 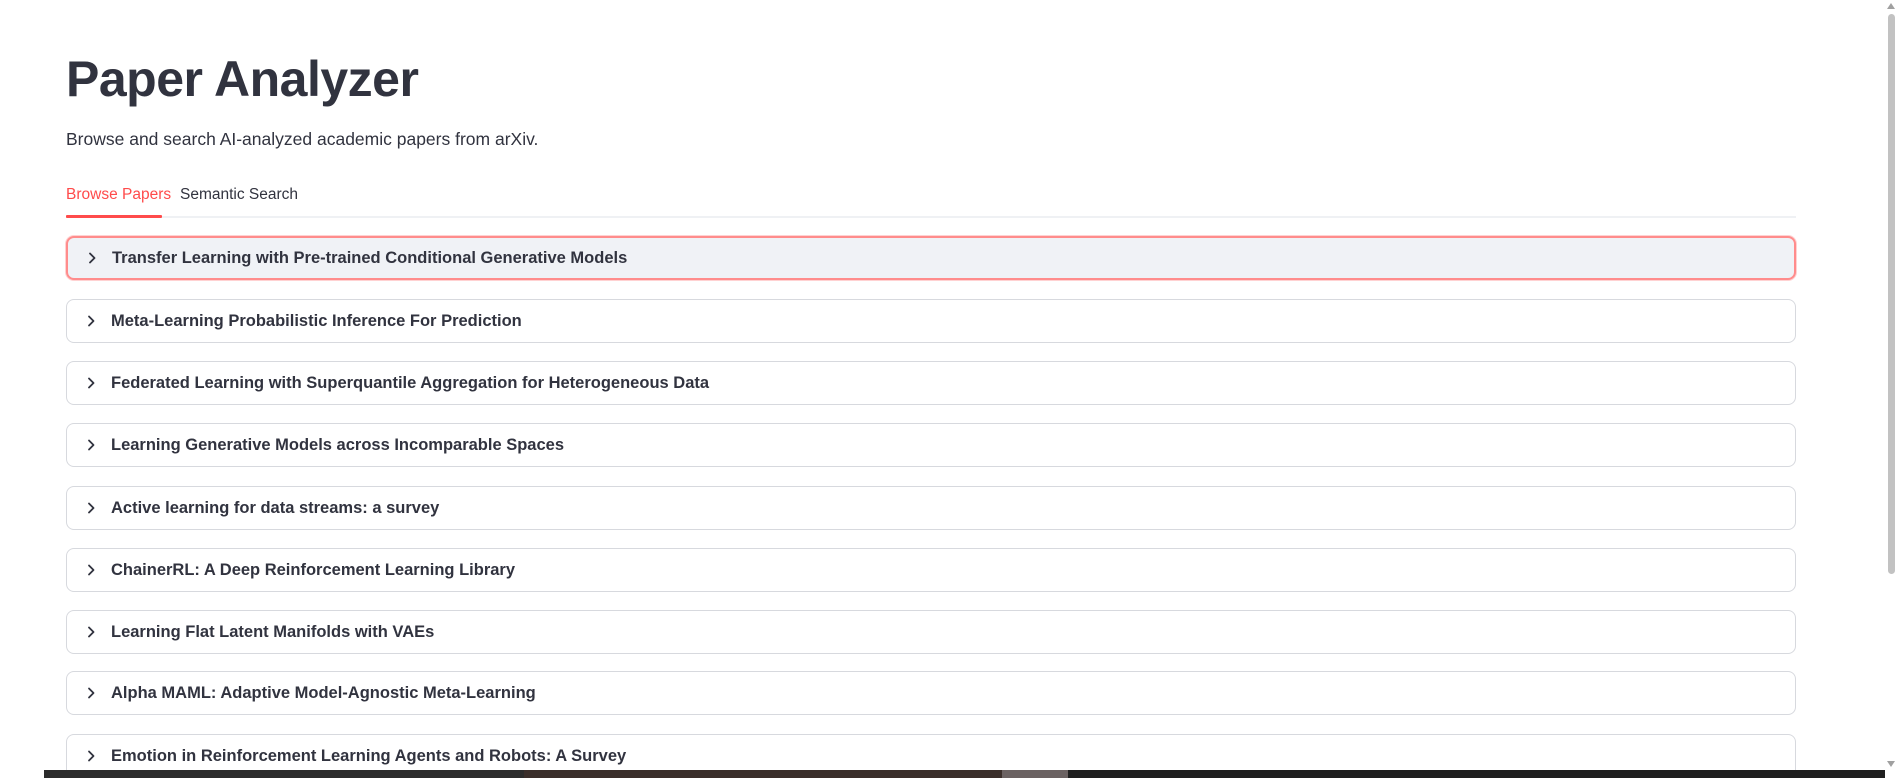 I want to click on paper-expander: Learning Flat Latent Manifolds with VAEs, so click(x=931, y=632).